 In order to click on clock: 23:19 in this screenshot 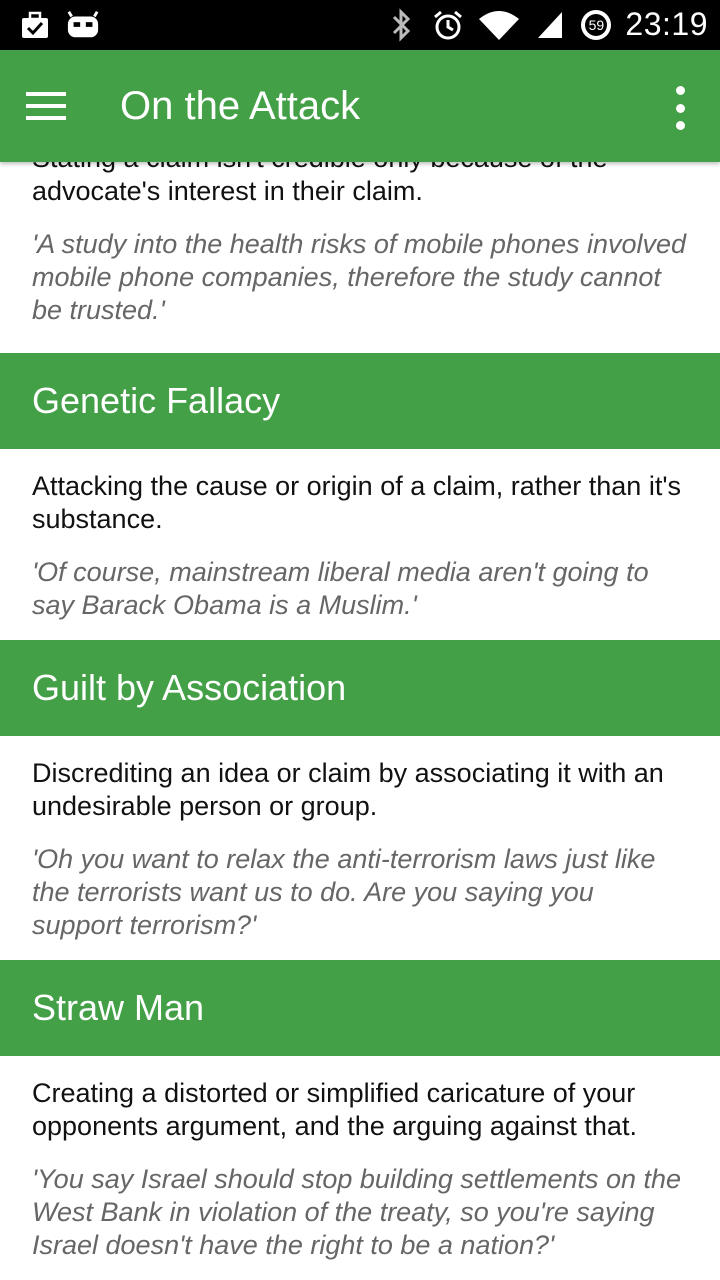, I will do `click(666, 24)`.